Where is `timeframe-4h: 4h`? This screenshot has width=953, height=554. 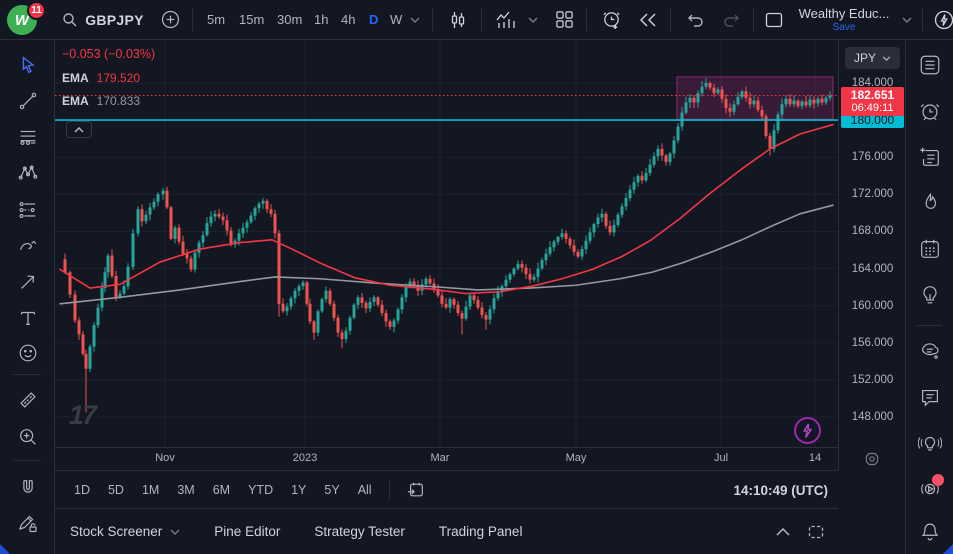 timeframe-4h: 4h is located at coordinates (348, 19).